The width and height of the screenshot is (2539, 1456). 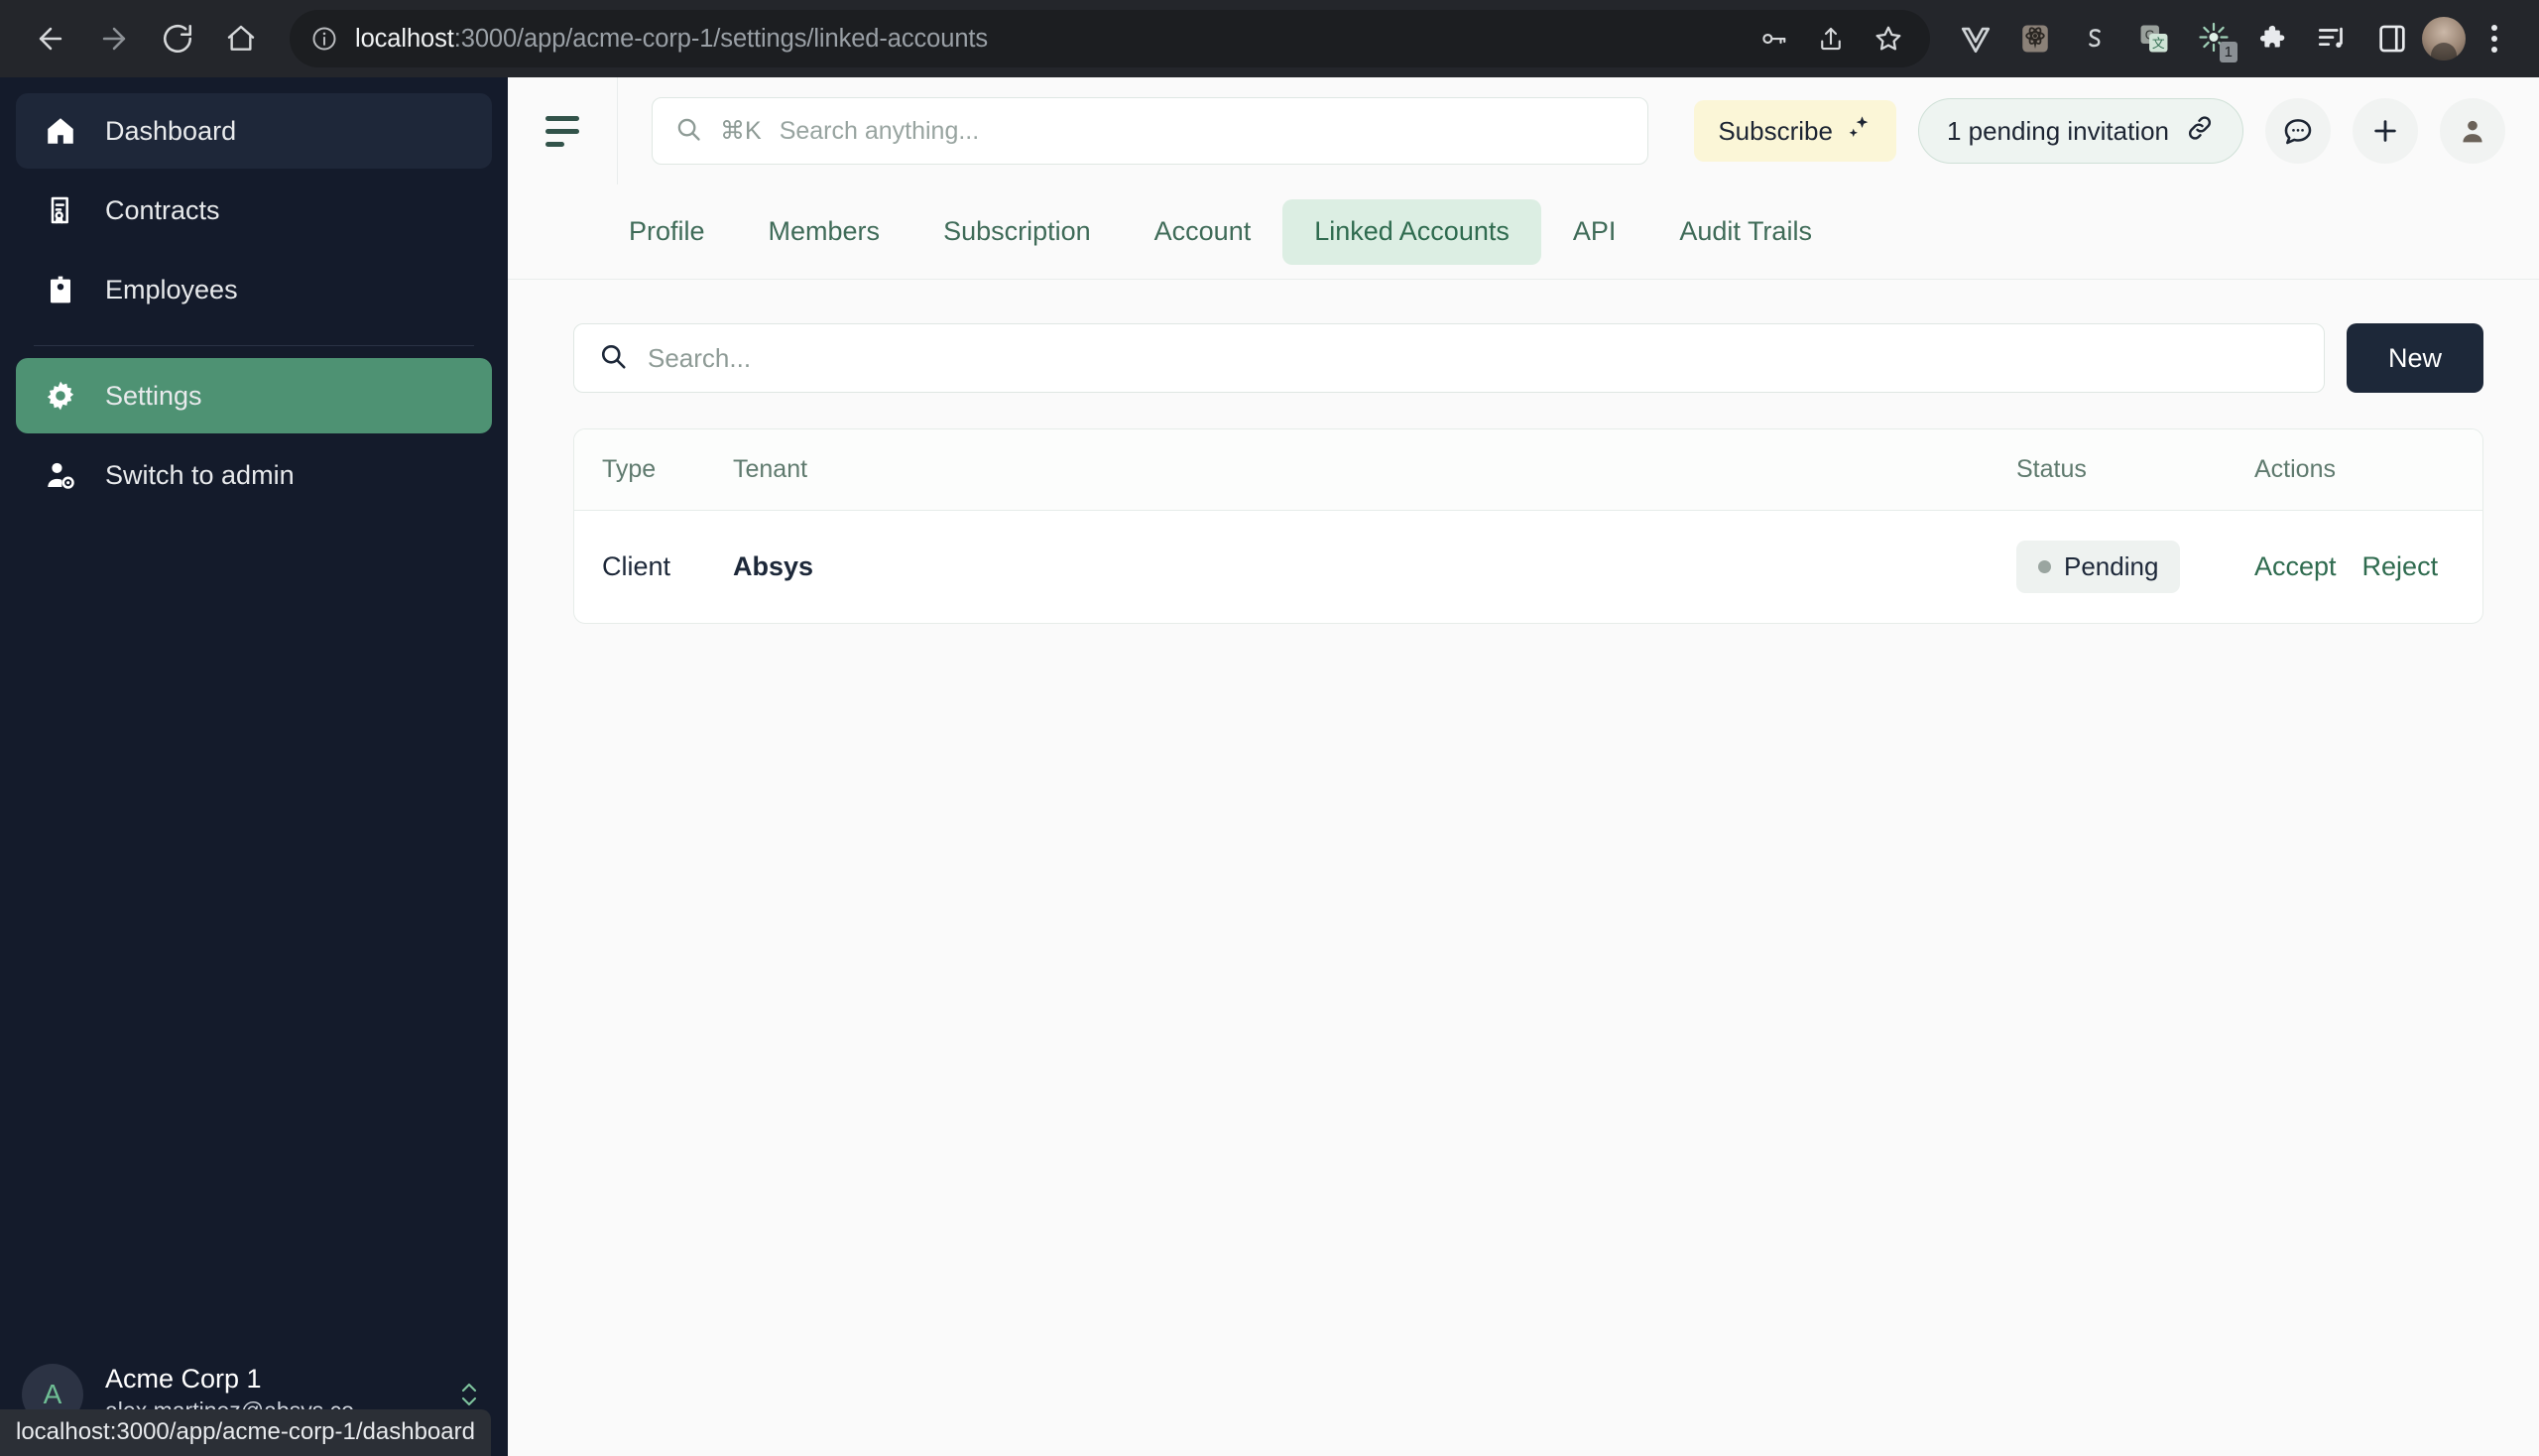 What do you see at coordinates (1774, 39) in the screenshot?
I see `key-icon` at bounding box center [1774, 39].